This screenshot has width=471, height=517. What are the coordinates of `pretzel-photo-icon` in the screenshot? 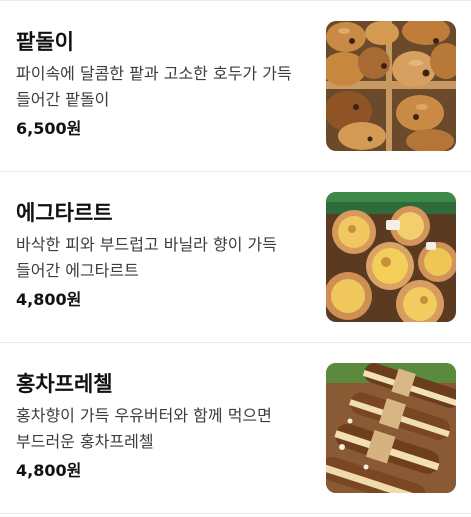 It's located at (391, 428).